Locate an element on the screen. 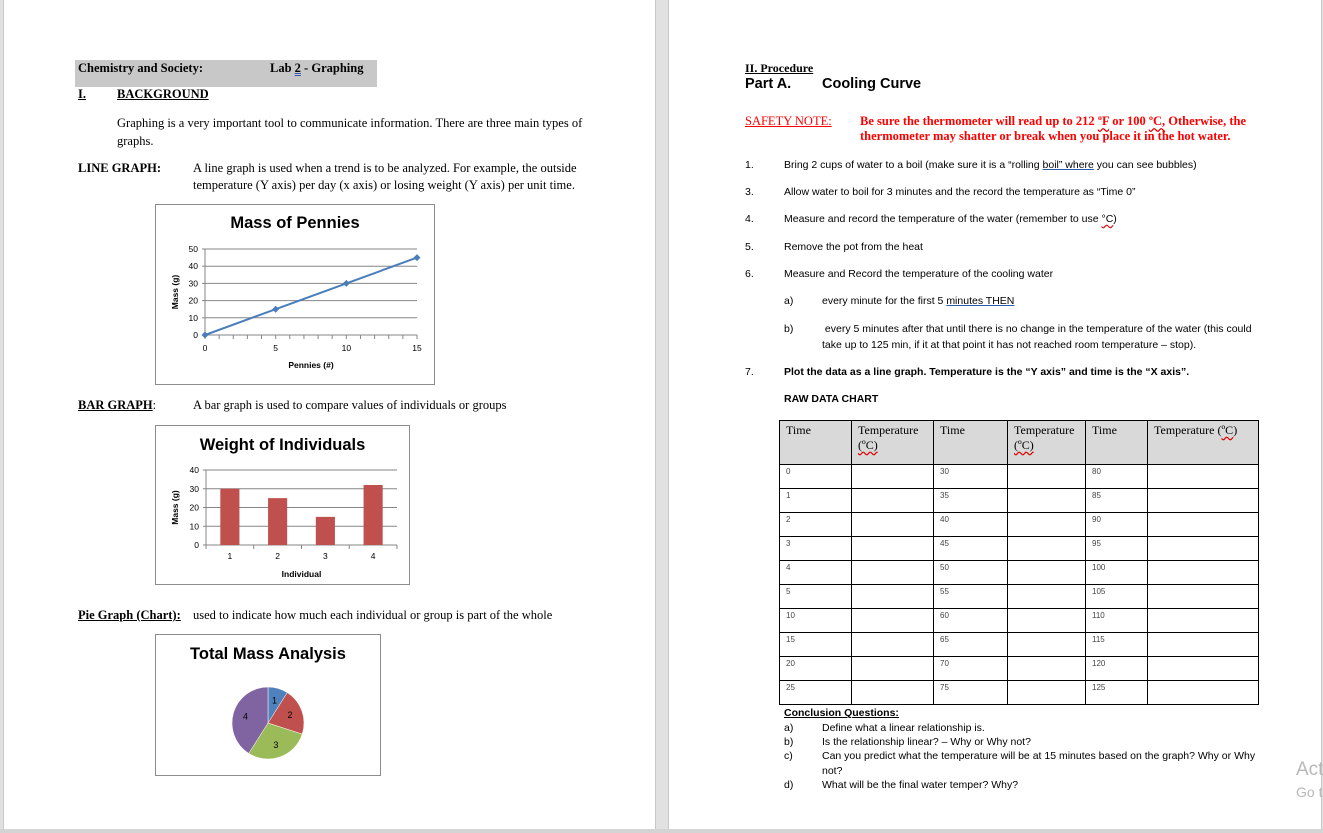 The image size is (1323, 833). line-graph-label: LINE GRAPH: is located at coordinates (119, 168).